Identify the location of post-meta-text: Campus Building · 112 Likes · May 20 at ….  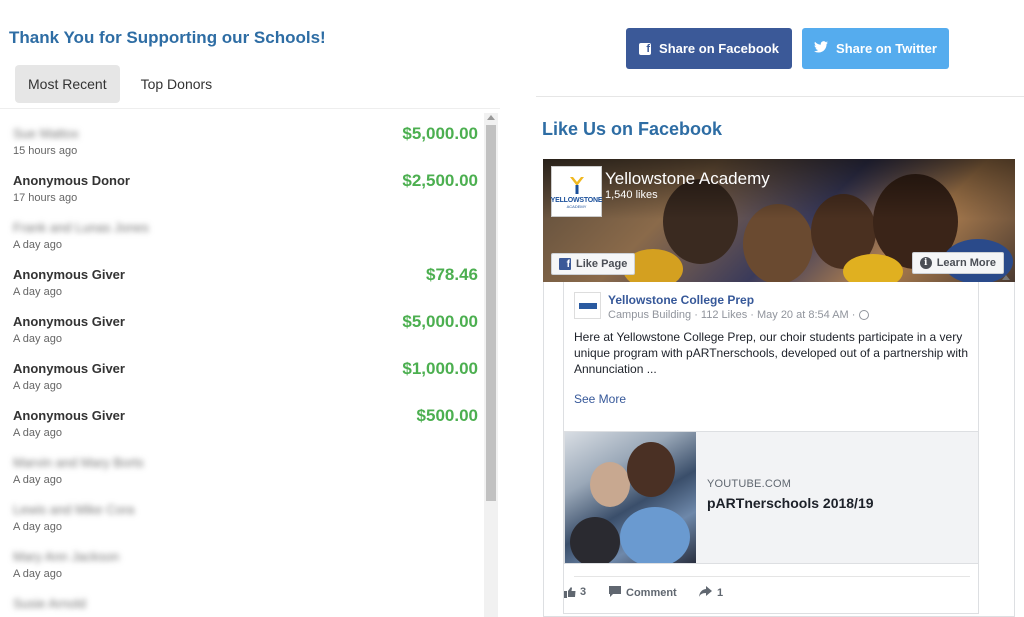
(732, 315).